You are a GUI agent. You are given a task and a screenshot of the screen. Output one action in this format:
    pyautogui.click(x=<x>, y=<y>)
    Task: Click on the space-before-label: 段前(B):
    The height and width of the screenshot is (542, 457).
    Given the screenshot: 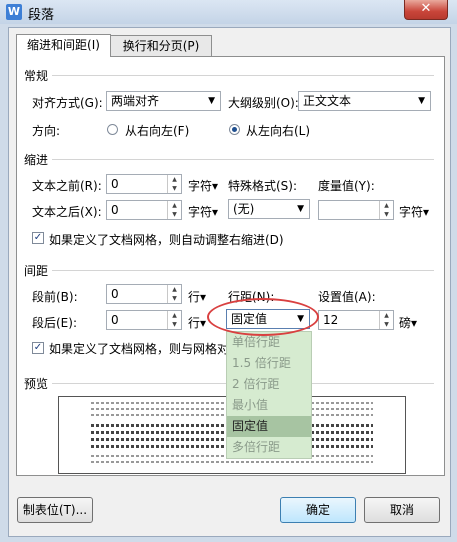 What is the action you would take?
    pyautogui.click(x=55, y=297)
    